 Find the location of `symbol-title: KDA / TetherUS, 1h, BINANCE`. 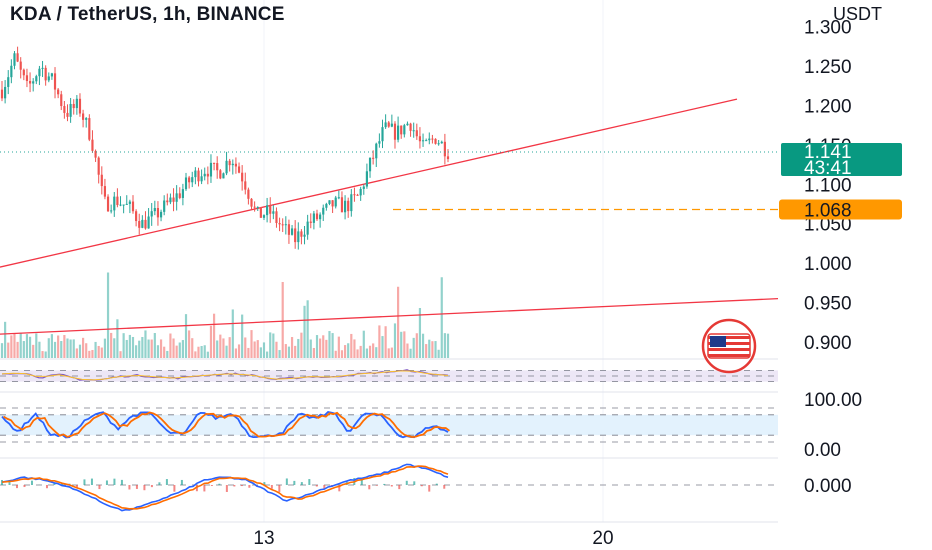

symbol-title: KDA / TetherUS, 1h, BINANCE is located at coordinates (147, 15).